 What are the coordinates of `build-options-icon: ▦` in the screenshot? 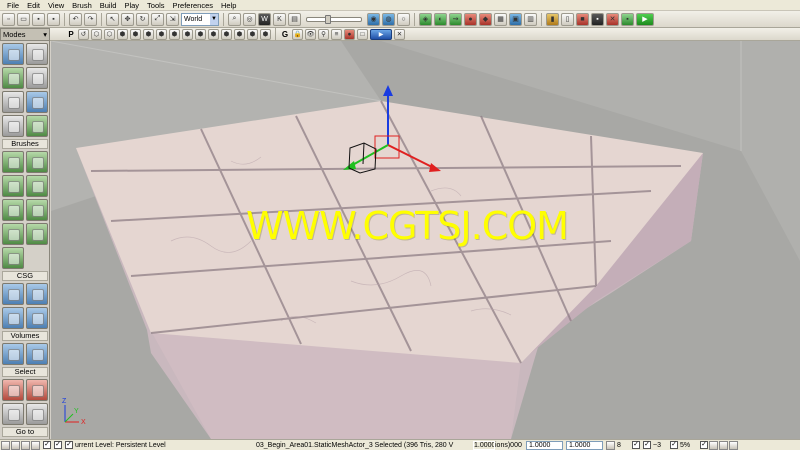 It's located at (500, 19).